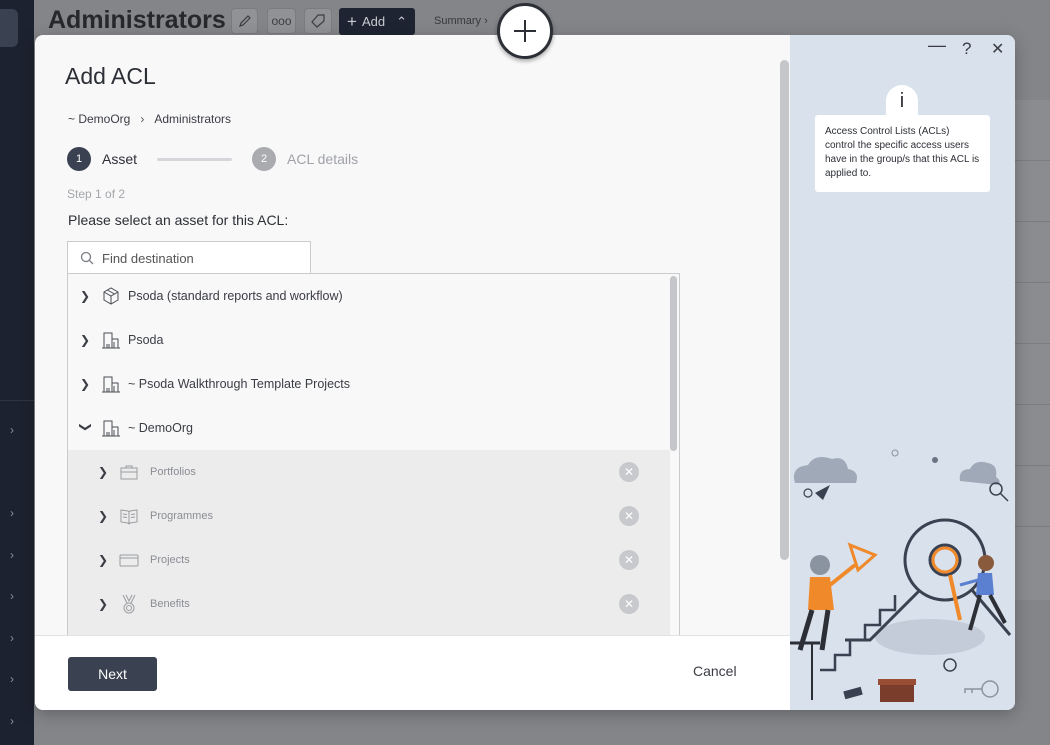 Image resolution: width=1050 pixels, height=745 pixels. Describe the element at coordinates (86, 428) in the screenshot. I see `chevron-down-icon: ❯` at that location.